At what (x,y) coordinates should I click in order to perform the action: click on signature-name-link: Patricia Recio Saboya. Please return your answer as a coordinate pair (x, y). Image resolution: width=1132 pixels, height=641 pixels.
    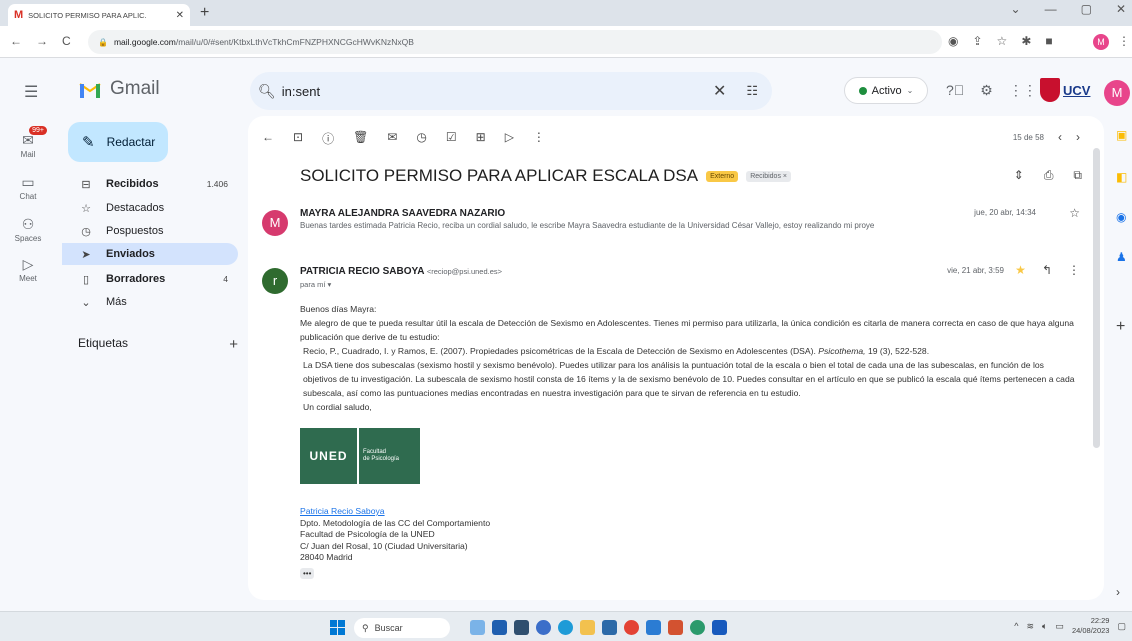
    Looking at the image, I should click on (395, 512).